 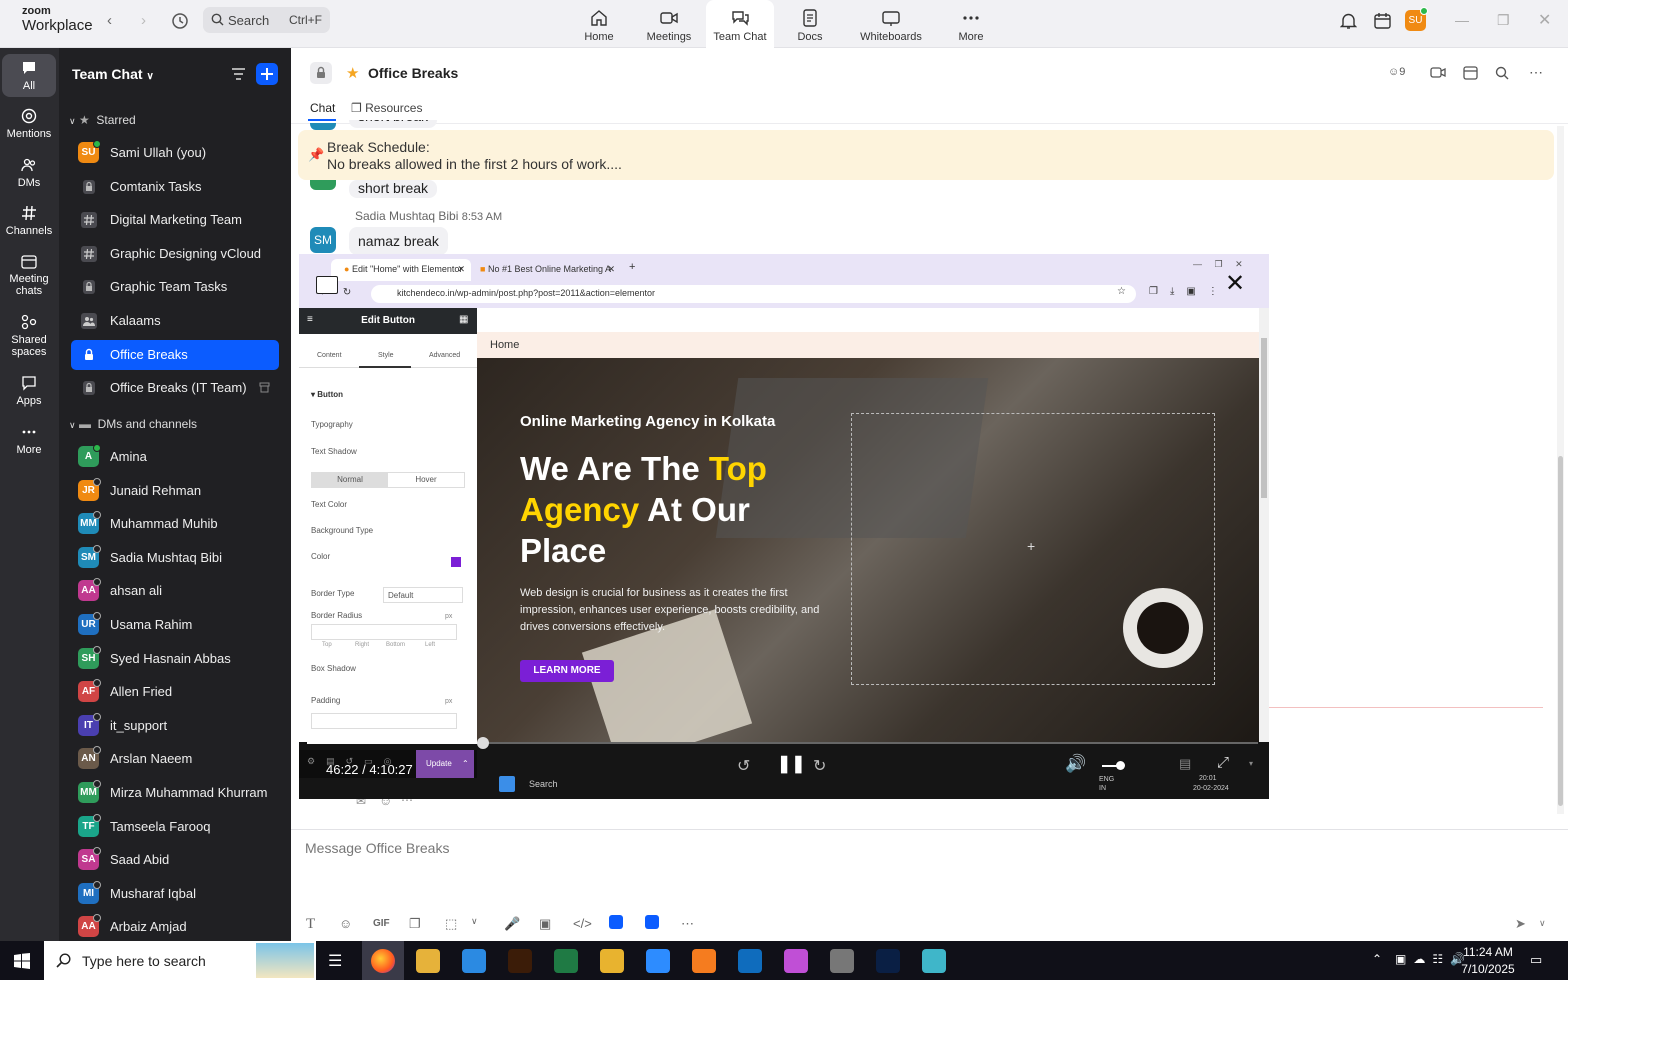 I want to click on filter-icon, so click(x=238, y=74).